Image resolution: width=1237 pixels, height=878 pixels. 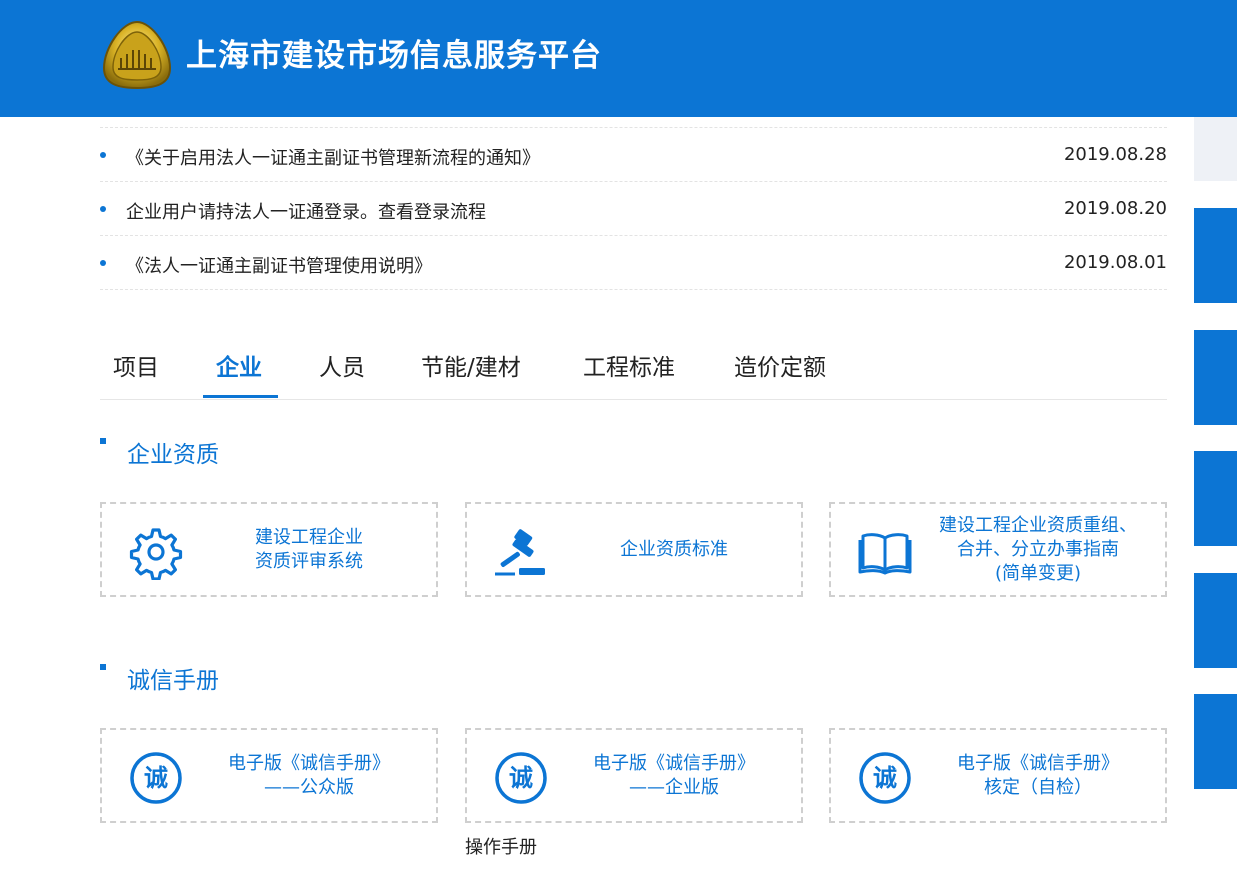 I want to click on card-qualification-review-system: 建设工程企业 资质评审系统, so click(x=269, y=549).